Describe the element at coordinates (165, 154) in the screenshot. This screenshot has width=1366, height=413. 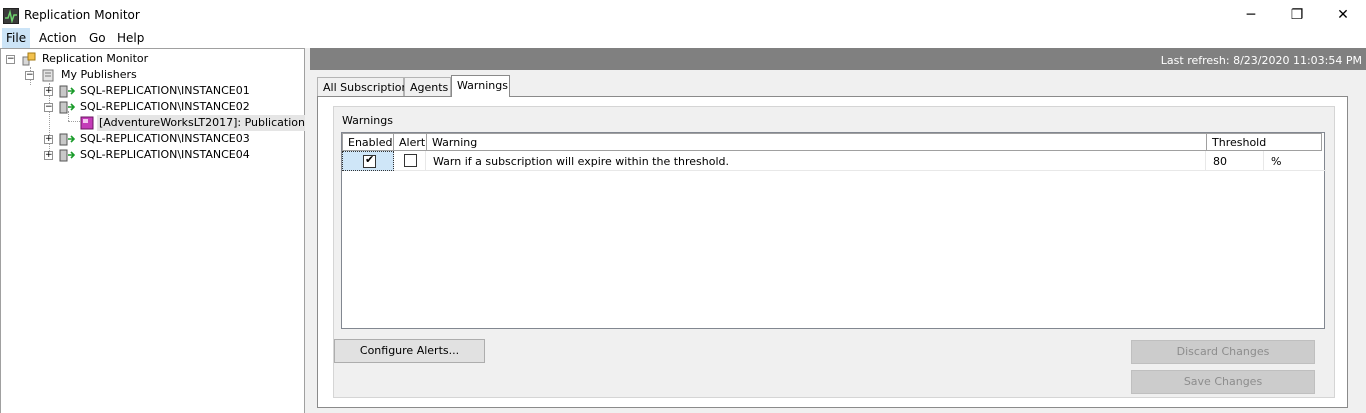
I see `tree-label: SQL-REPLICATION\INSTANCE04` at that location.